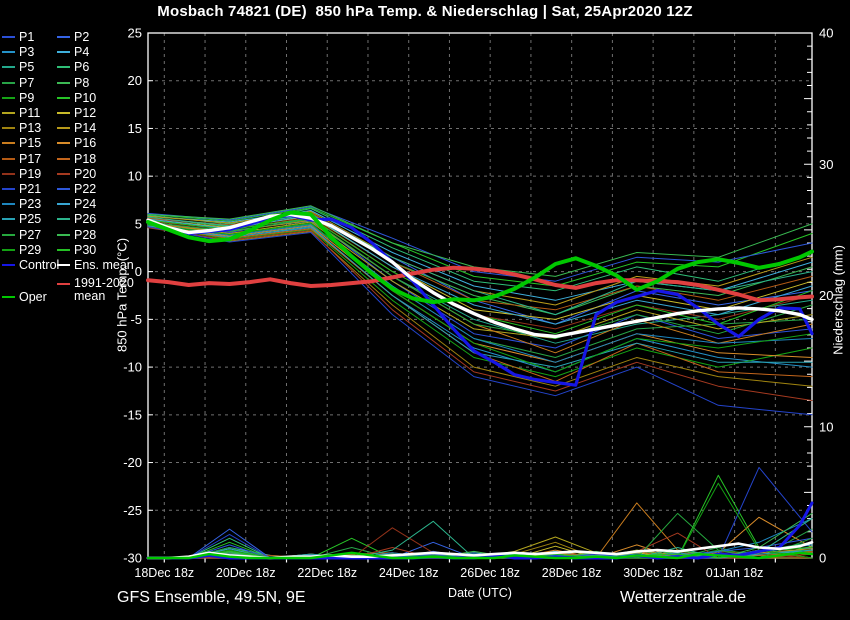 This screenshot has width=850, height=620. What do you see at coordinates (132, 558) in the screenshot?
I see `temp-tick-label: -30` at bounding box center [132, 558].